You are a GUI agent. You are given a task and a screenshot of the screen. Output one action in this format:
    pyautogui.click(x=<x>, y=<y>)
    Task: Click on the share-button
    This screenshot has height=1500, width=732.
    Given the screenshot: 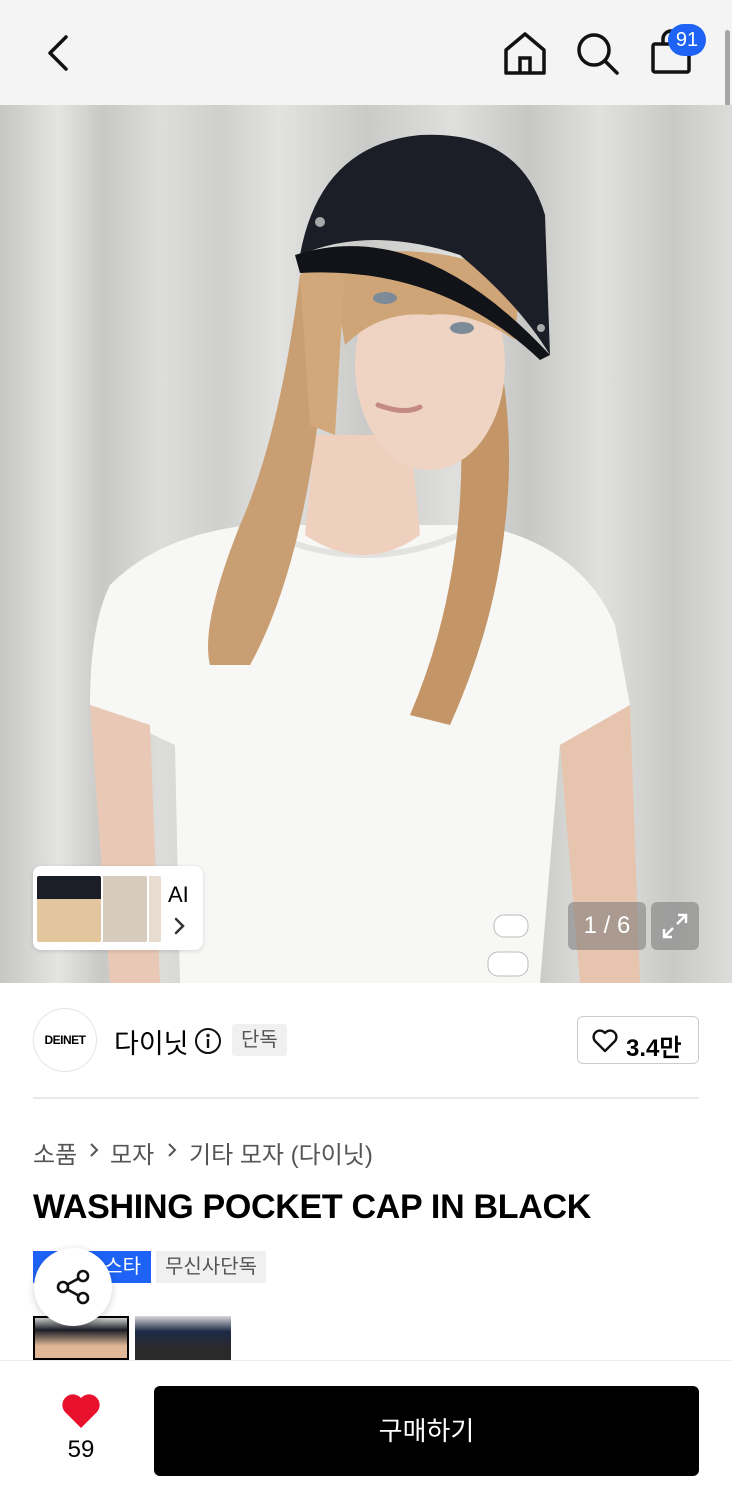 What is the action you would take?
    pyautogui.click(x=73, y=1287)
    